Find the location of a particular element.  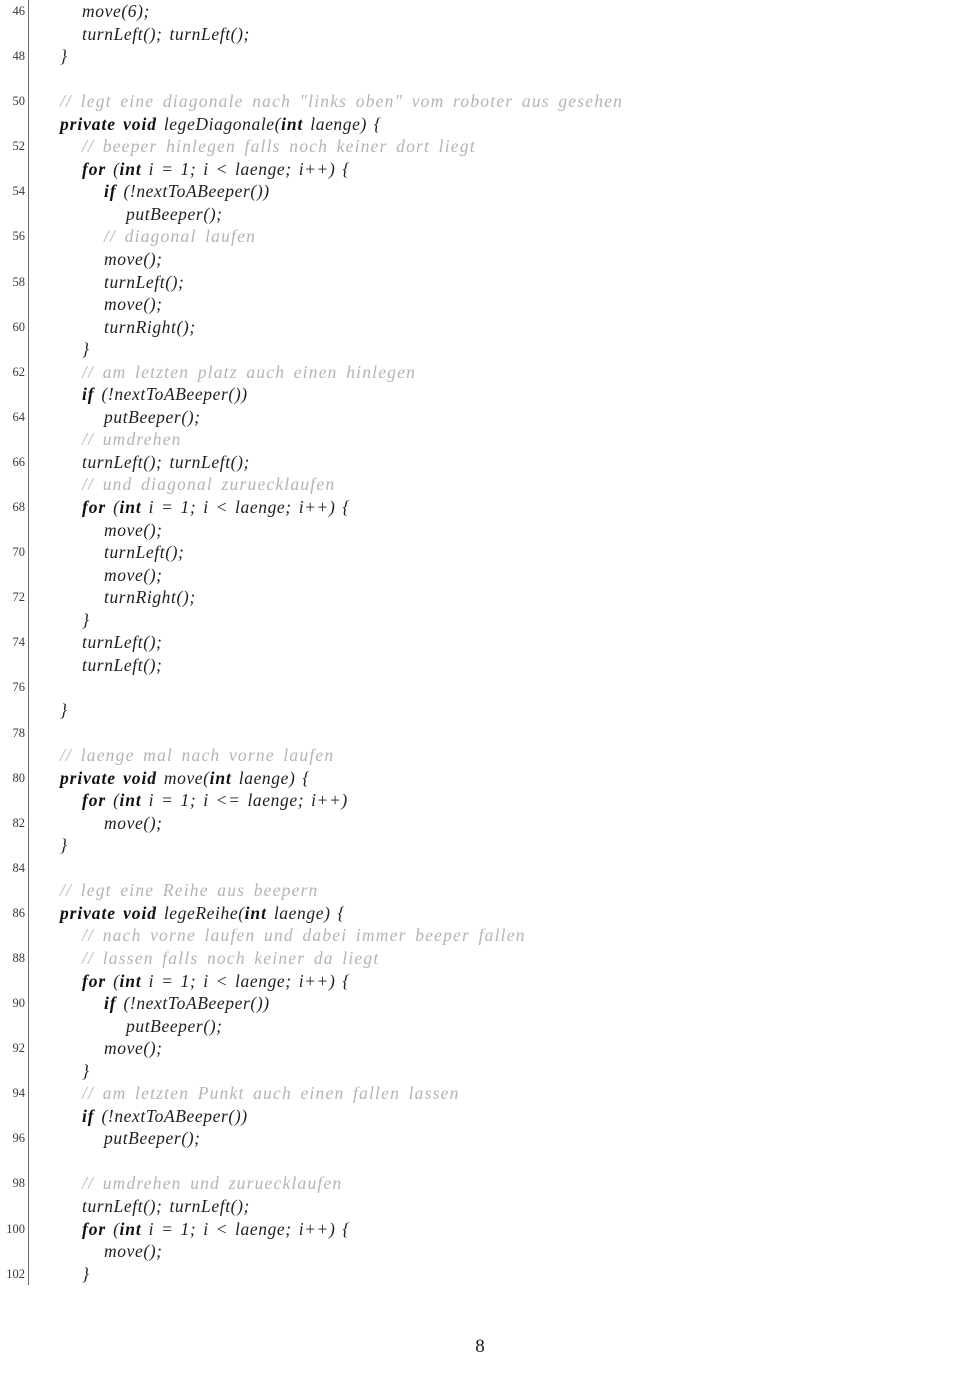

line-number: 84 is located at coordinates (19, 867).